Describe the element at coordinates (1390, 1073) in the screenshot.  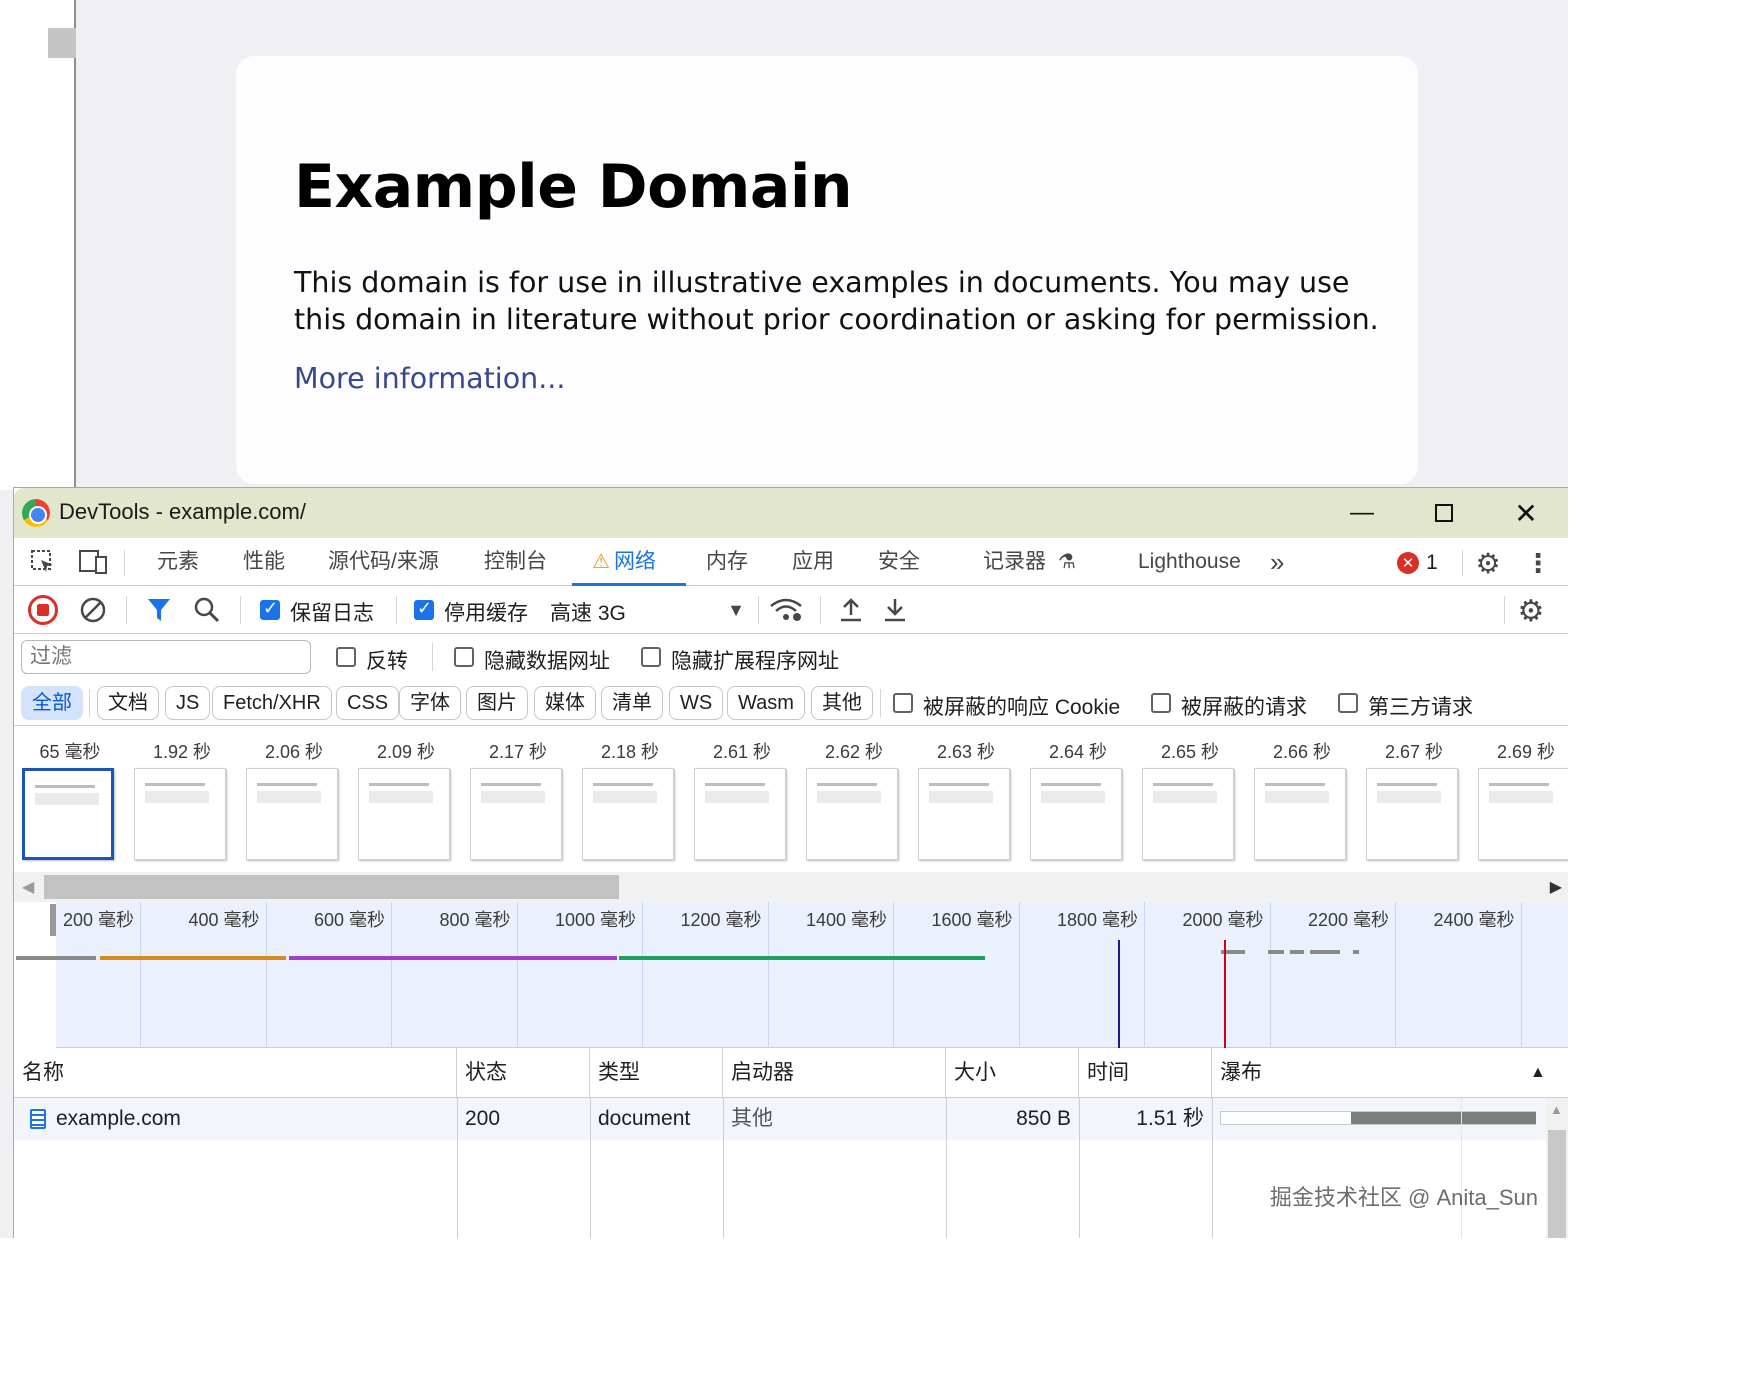
I see `column-waterfall: 瀑布` at that location.